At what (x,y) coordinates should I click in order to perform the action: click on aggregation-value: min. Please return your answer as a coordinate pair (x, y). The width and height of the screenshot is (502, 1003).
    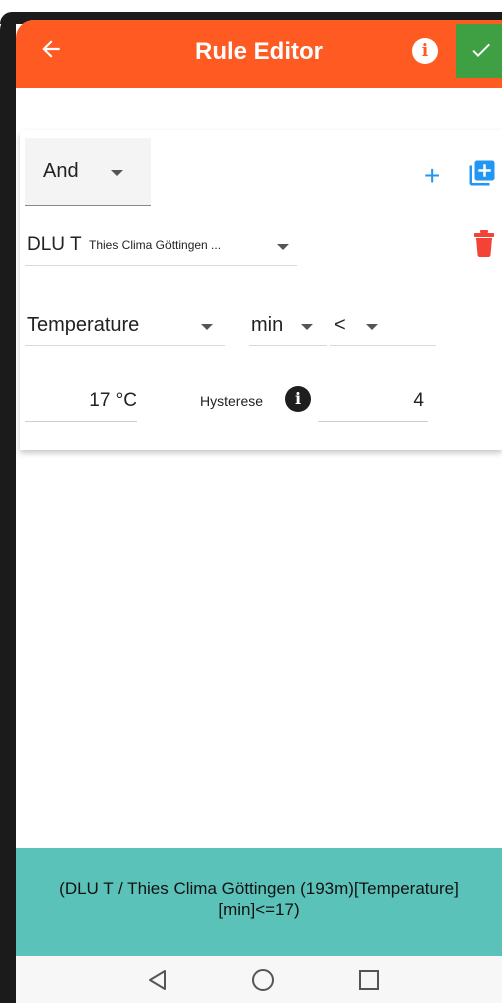
    Looking at the image, I should click on (267, 325).